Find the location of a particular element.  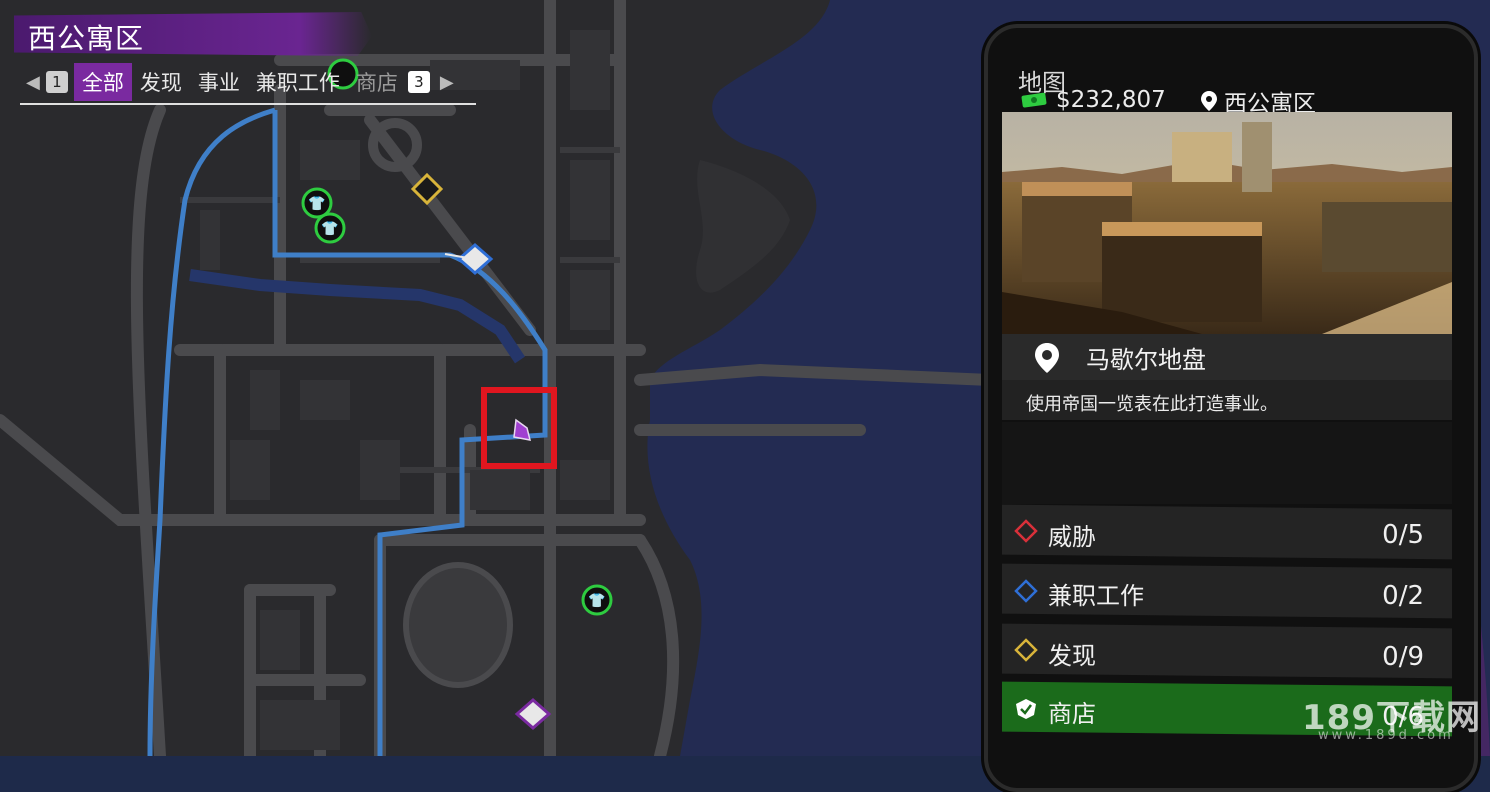

cash-icon is located at coordinates (1034, 100).